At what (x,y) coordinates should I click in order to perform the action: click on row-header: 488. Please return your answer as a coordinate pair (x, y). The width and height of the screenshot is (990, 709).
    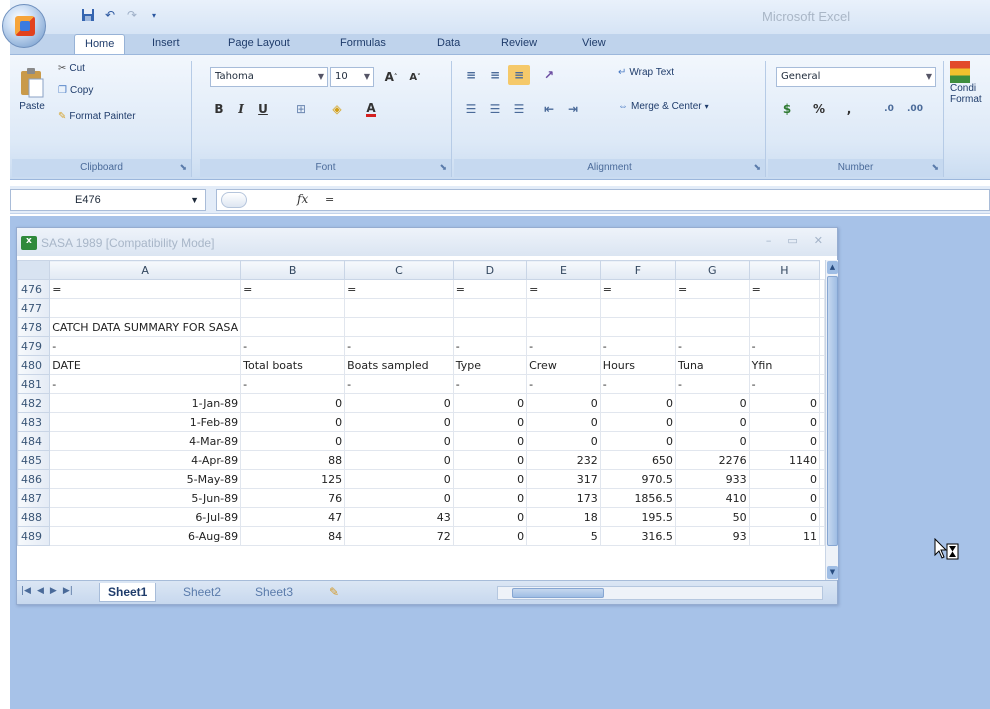
    Looking at the image, I should click on (34, 517).